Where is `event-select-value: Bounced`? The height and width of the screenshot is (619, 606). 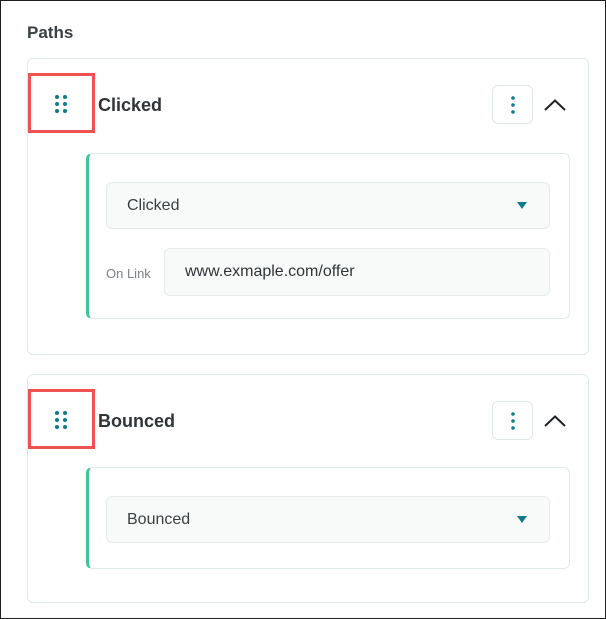
event-select-value: Bounced is located at coordinates (159, 519).